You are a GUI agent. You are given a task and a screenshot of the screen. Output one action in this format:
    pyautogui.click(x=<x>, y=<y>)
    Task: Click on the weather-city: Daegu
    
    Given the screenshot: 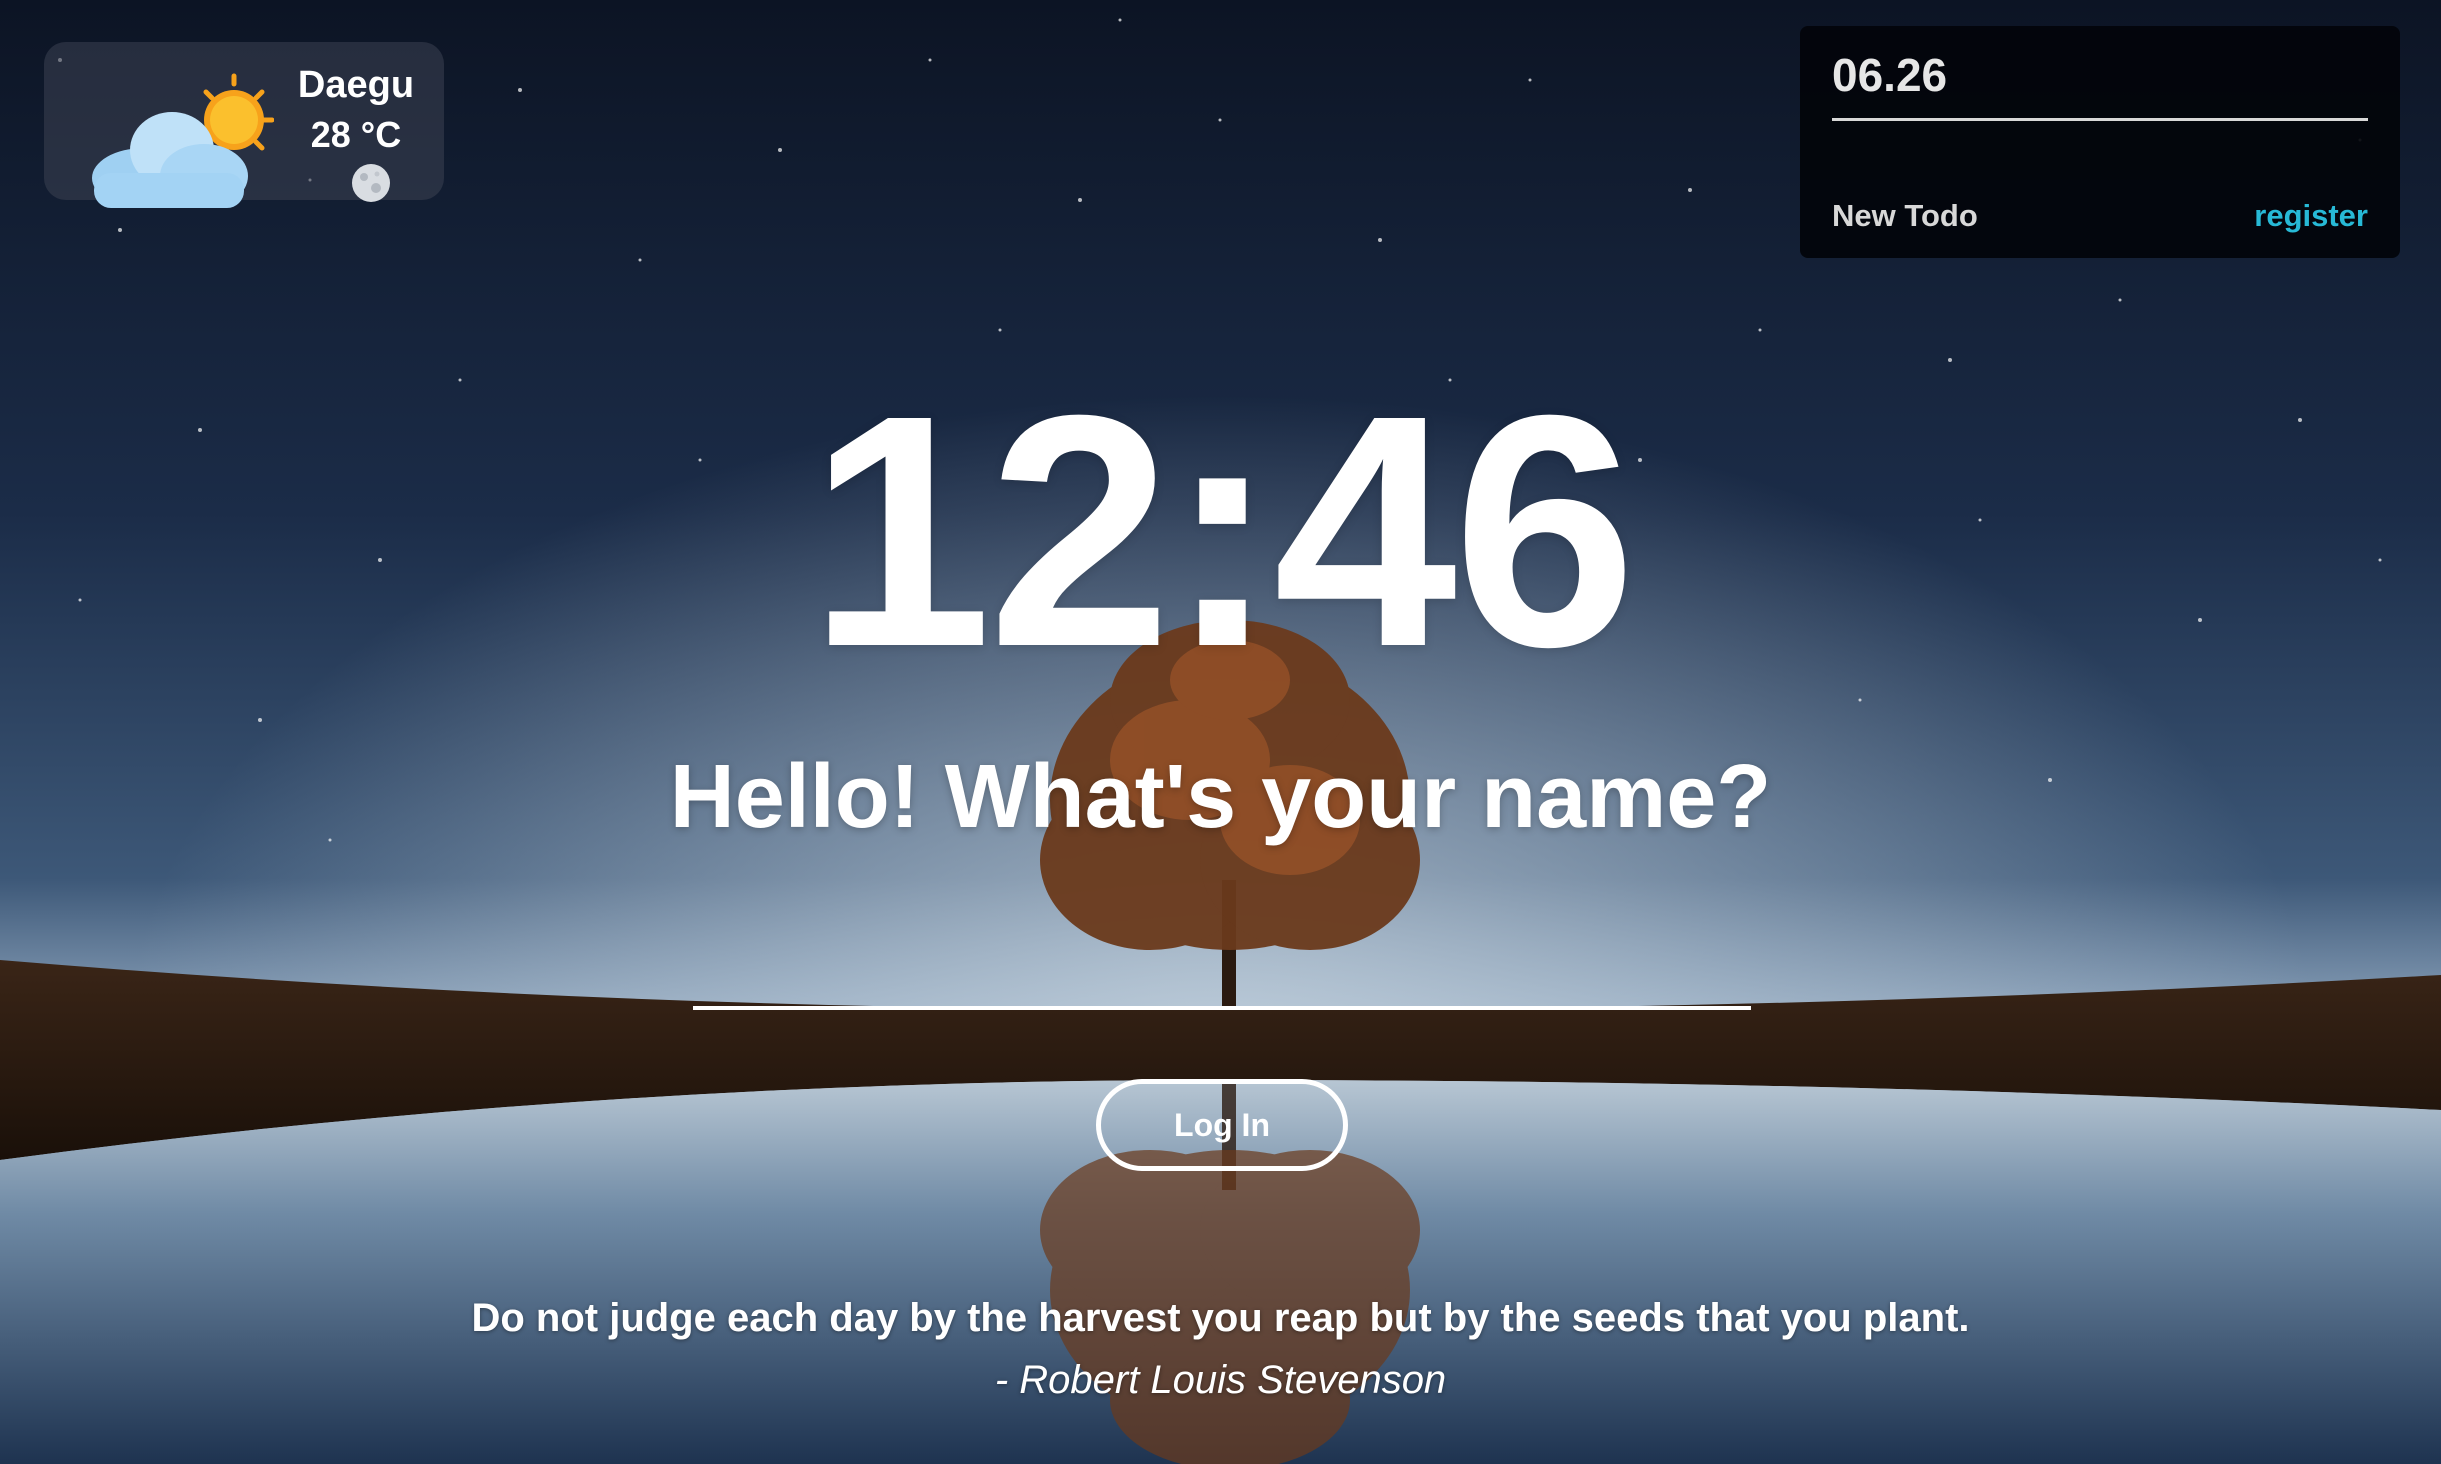 What is the action you would take?
    pyautogui.click(x=356, y=85)
    